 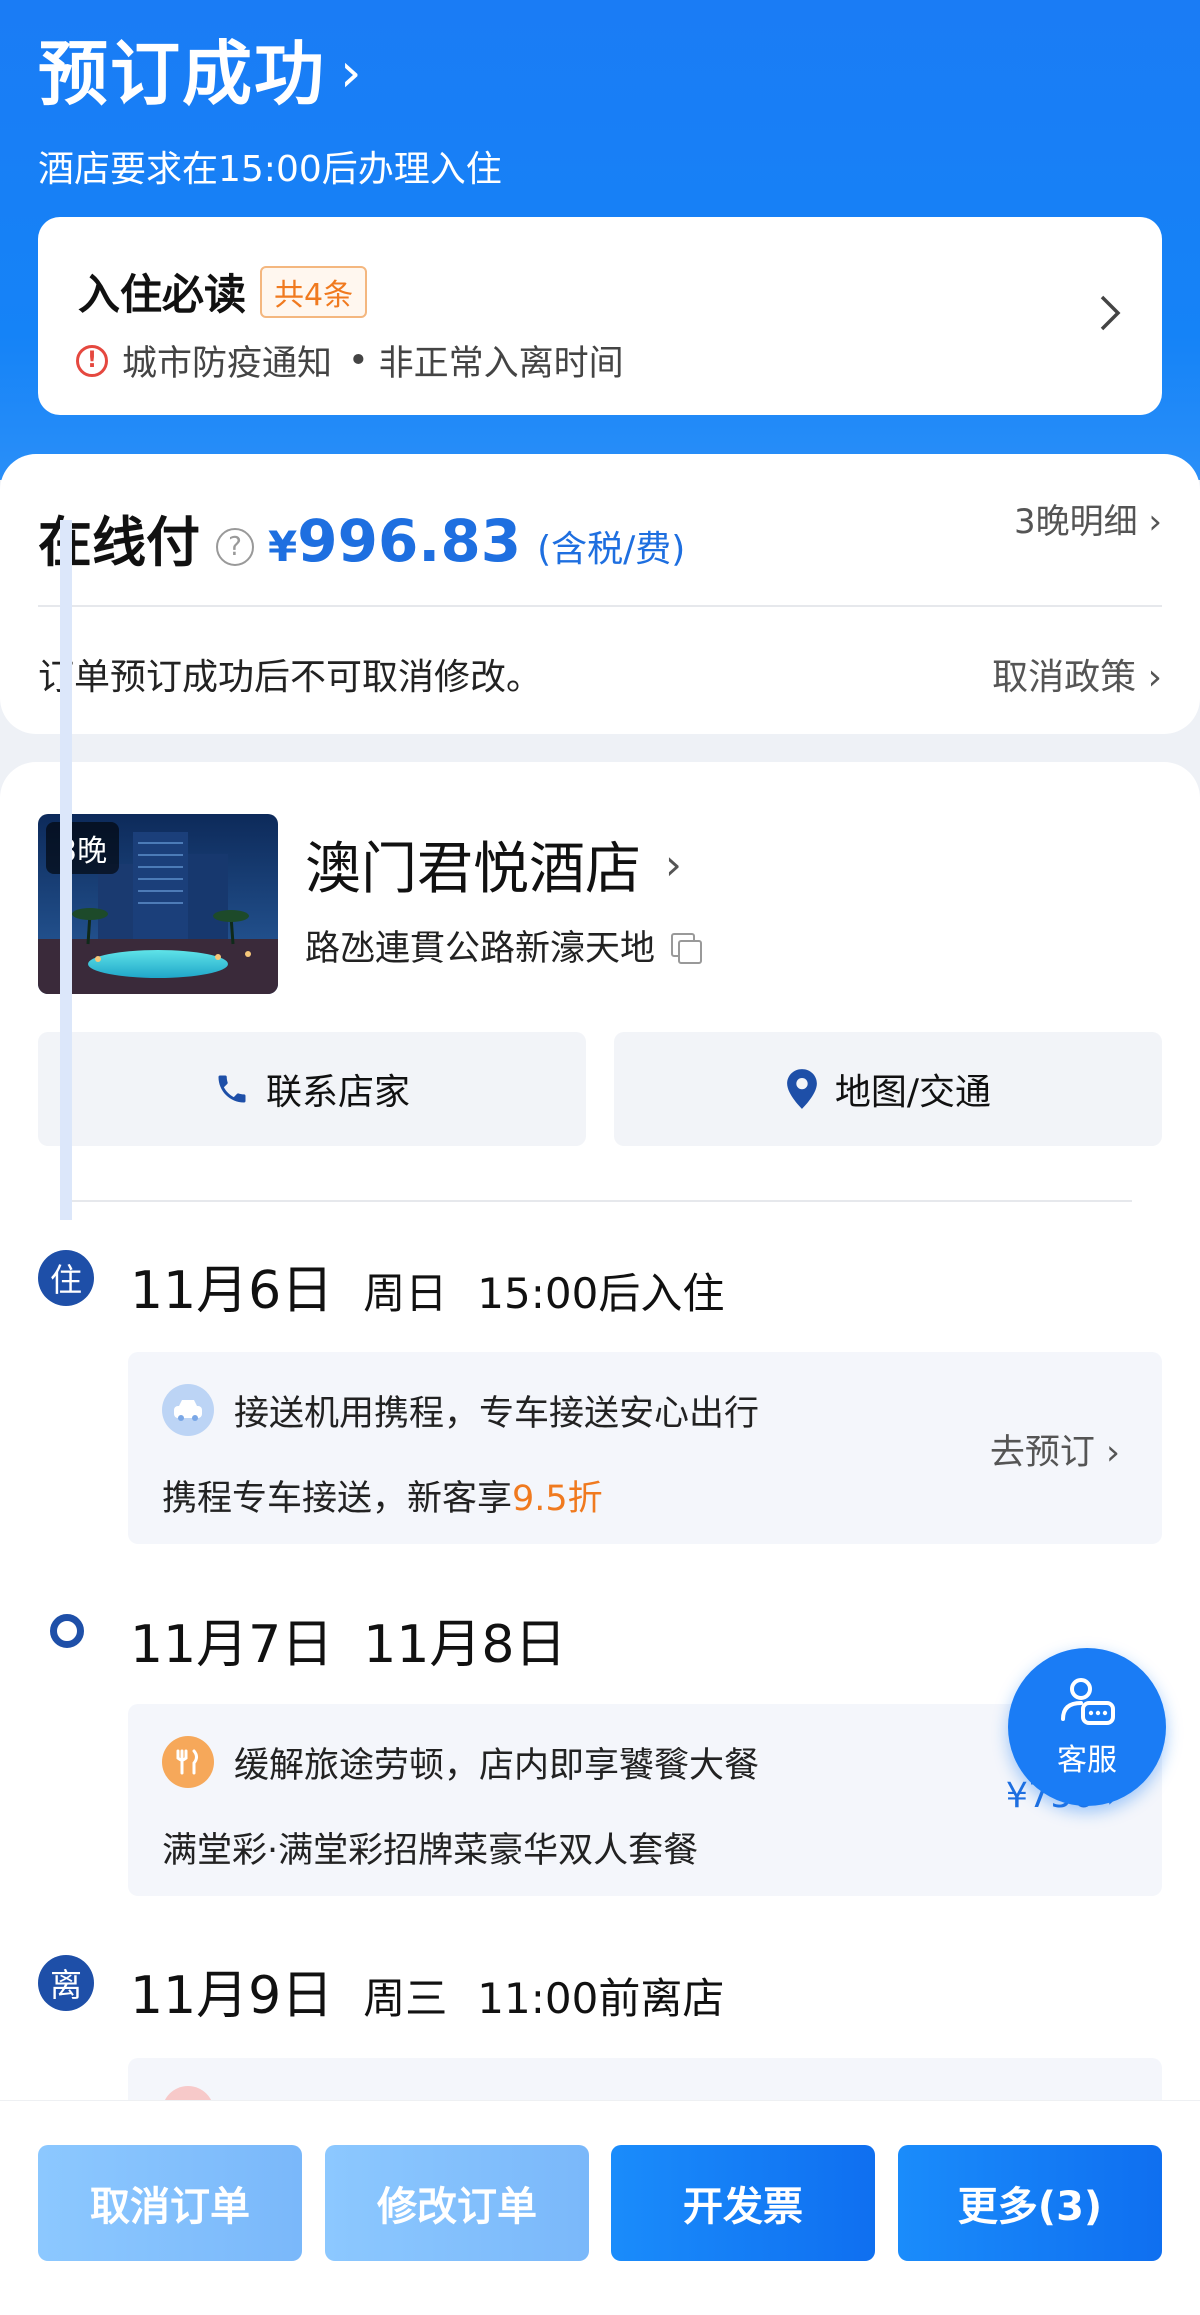 I want to click on checkin-date-row: 11月6日 周日 15:00后入住, so click(x=427, y=1285).